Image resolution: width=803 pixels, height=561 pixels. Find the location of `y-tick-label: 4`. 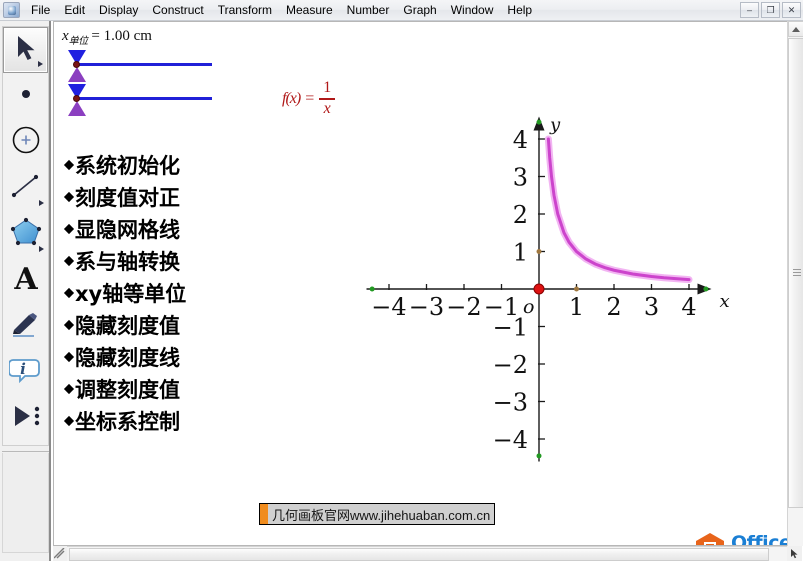

y-tick-label: 4 is located at coordinates (520, 140).